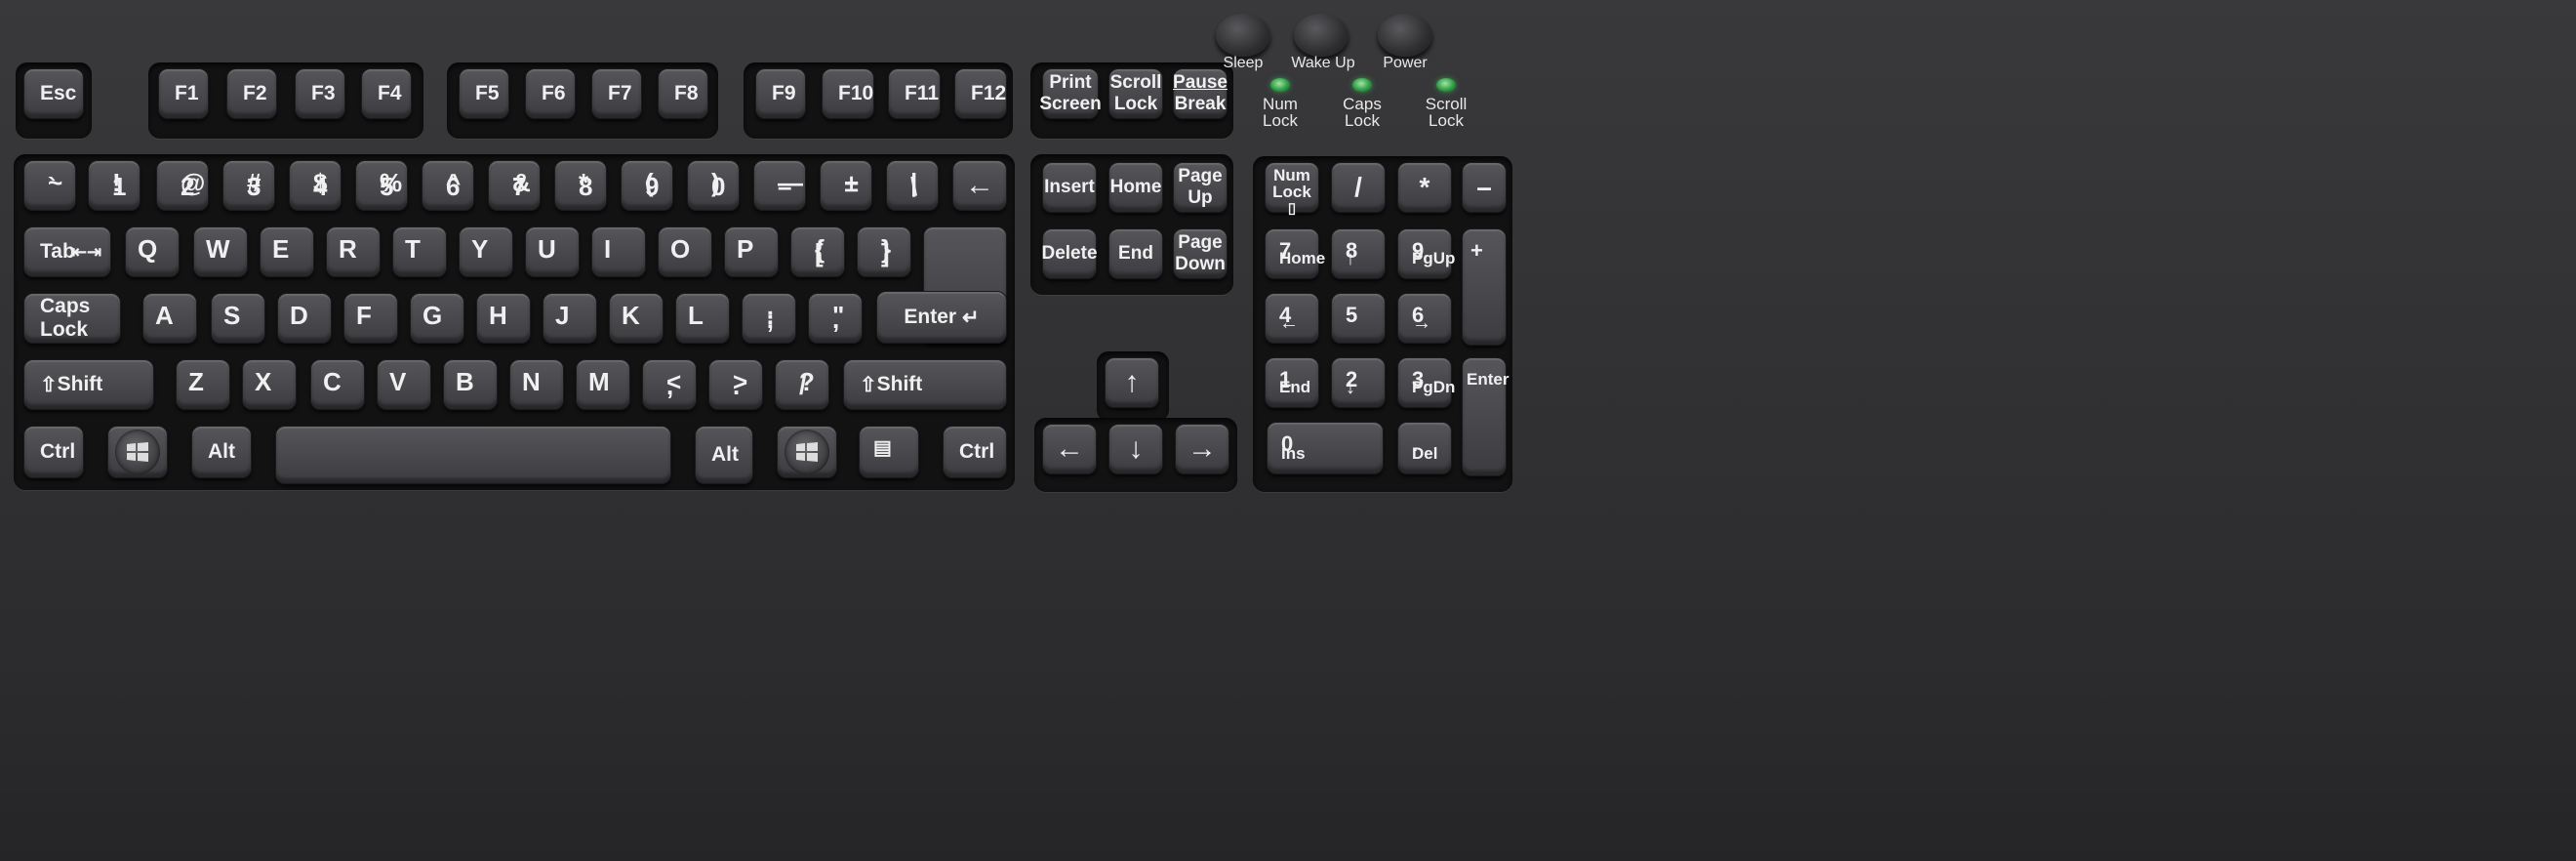 This screenshot has width=2576, height=861. I want to click on key-i: I, so click(618, 251).